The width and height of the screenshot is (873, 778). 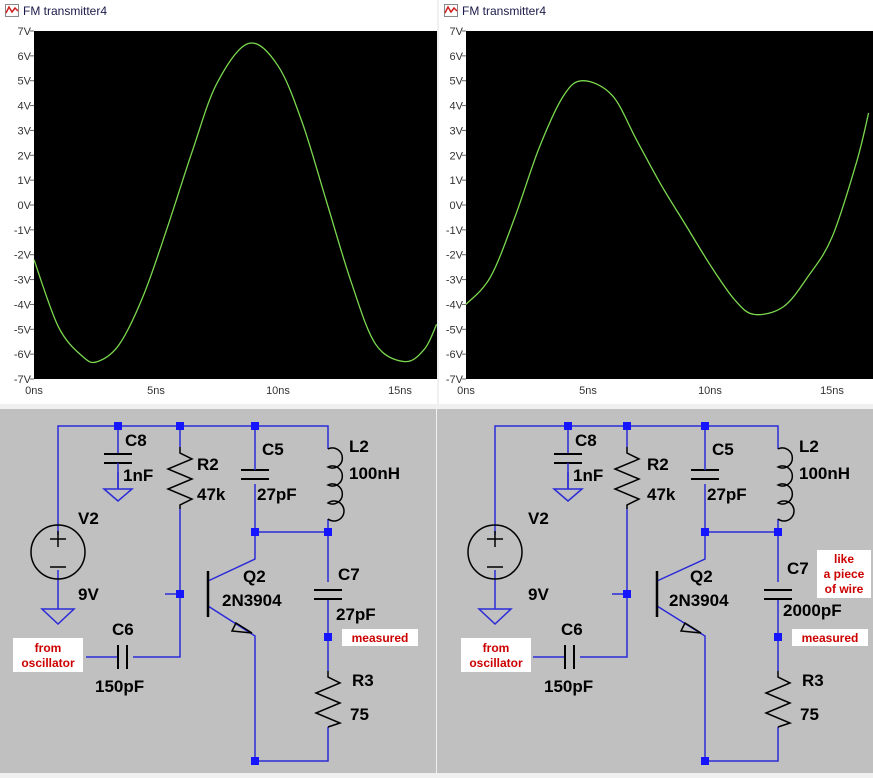 I want to click on c7-value: 27pF, so click(x=356, y=614).